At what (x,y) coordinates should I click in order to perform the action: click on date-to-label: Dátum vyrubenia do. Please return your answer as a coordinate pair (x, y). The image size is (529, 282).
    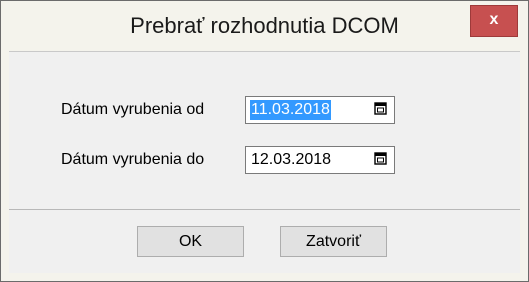
    Looking at the image, I should click on (133, 159).